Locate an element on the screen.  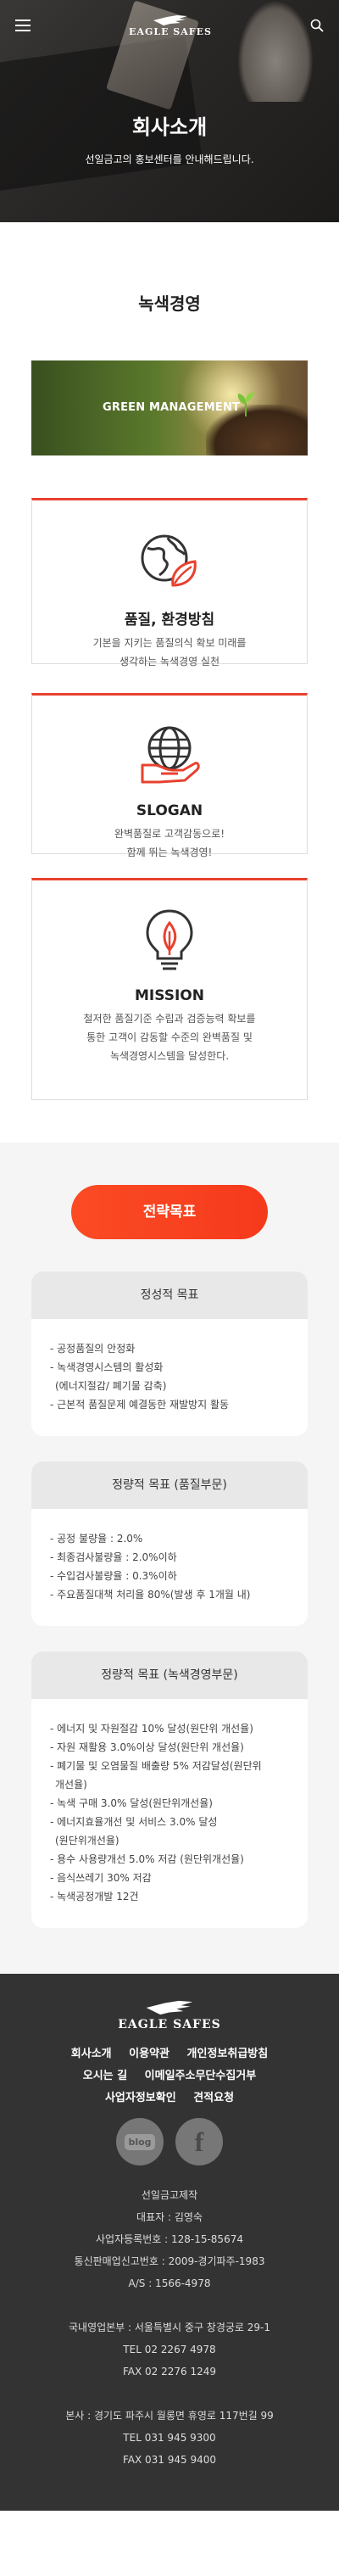
card-text: 기본을 지키는 품질의식 확보 미래를 생각하는 녹색경영 실천 is located at coordinates (169, 652).